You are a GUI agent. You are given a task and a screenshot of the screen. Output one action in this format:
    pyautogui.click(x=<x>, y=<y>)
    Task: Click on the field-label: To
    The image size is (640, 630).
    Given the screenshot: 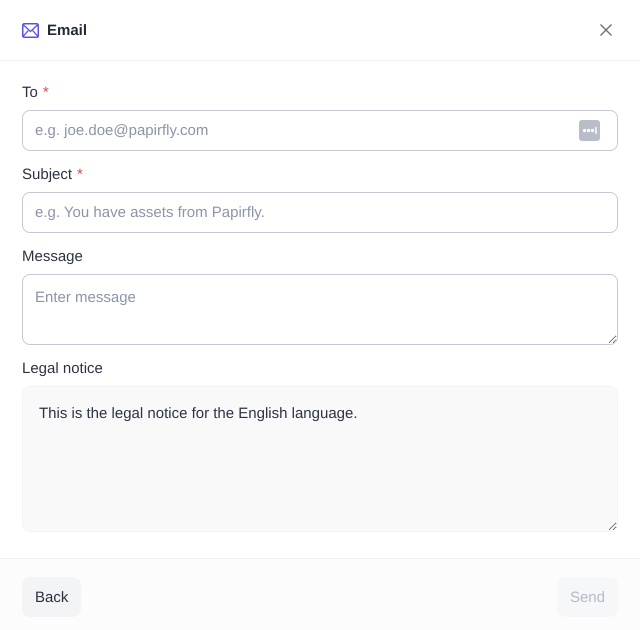 What is the action you would take?
    pyautogui.click(x=30, y=93)
    